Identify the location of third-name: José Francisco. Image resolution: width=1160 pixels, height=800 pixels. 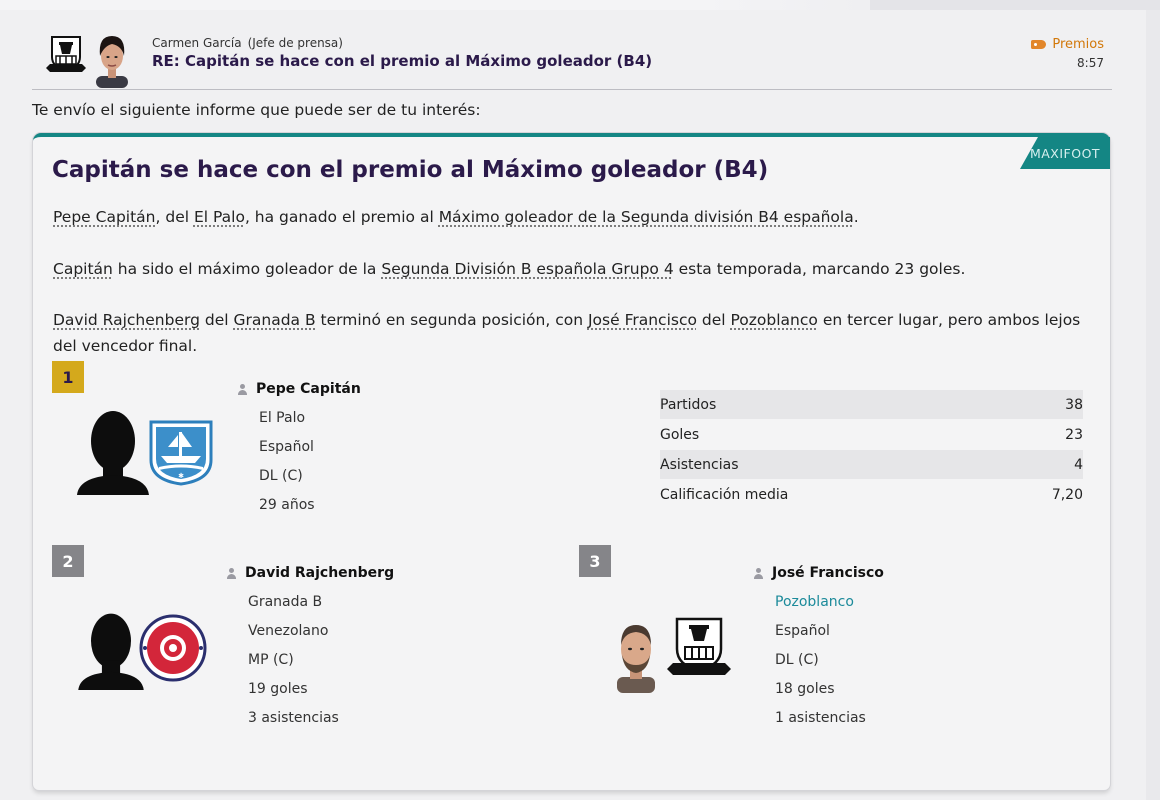
(818, 573).